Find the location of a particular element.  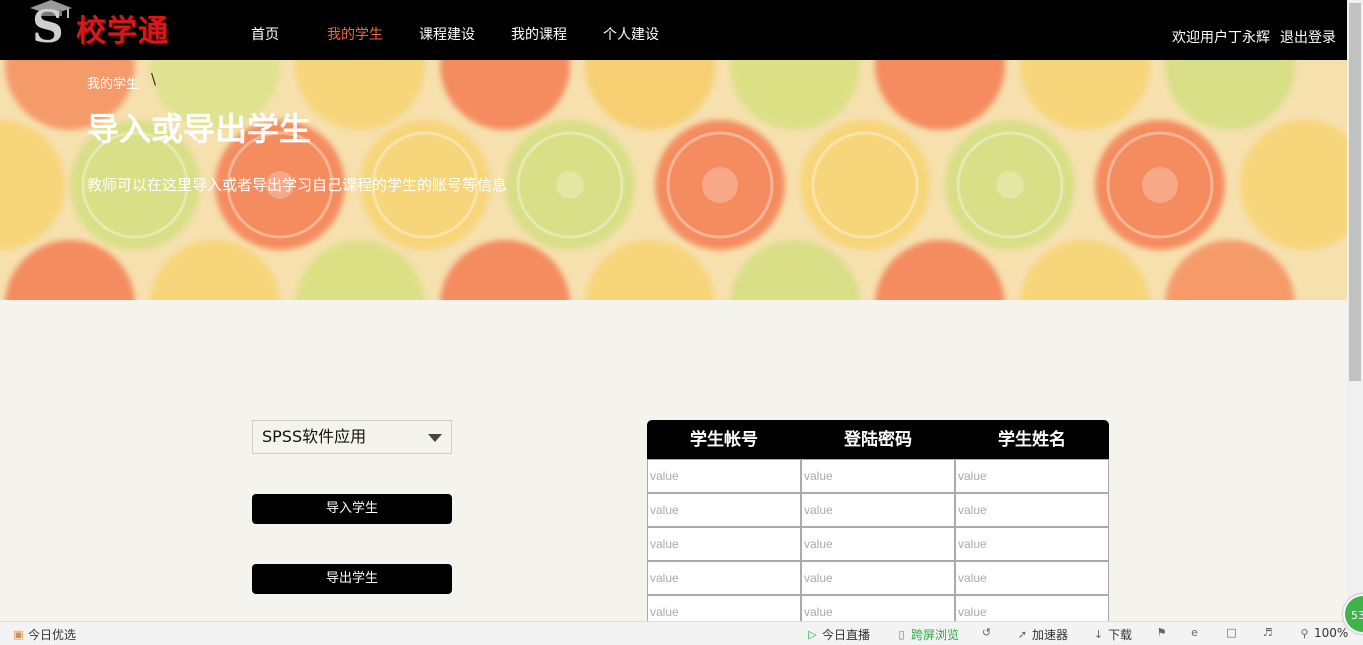

accelerator-item: ➚ 加速器 is located at coordinates (1042, 634).